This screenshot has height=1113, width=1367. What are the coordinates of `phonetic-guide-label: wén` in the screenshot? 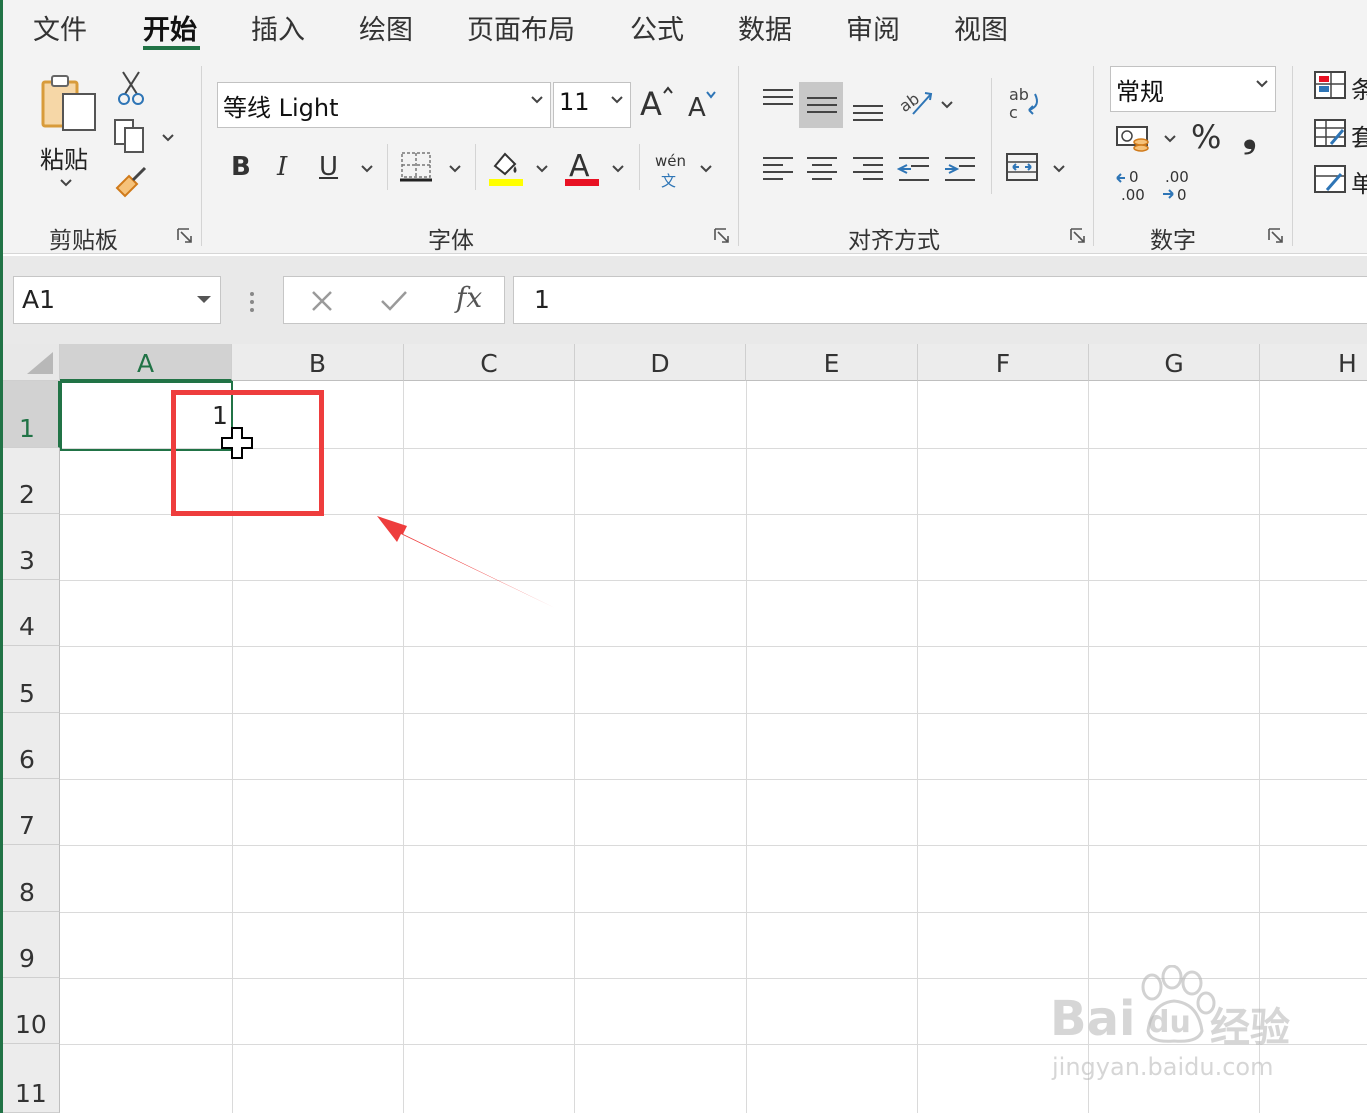 It's located at (670, 161).